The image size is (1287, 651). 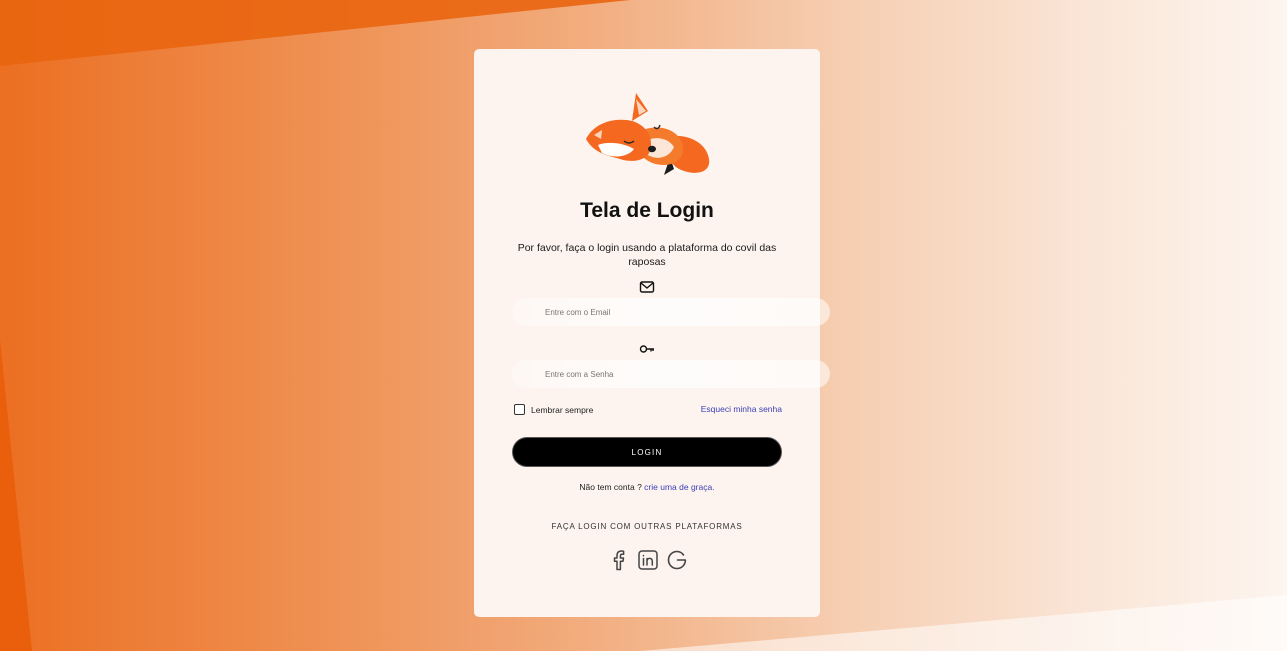 I want to click on password-input, so click(x=671, y=374).